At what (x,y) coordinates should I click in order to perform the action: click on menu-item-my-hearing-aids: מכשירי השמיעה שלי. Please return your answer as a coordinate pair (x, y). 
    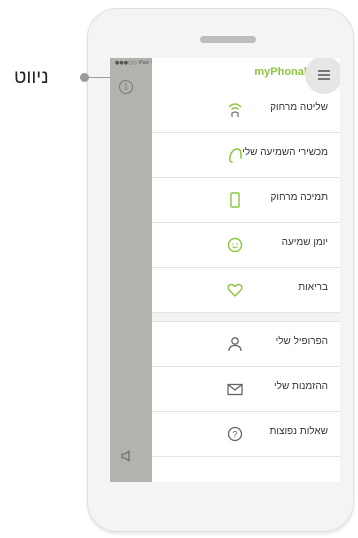
    Looking at the image, I should click on (246, 155).